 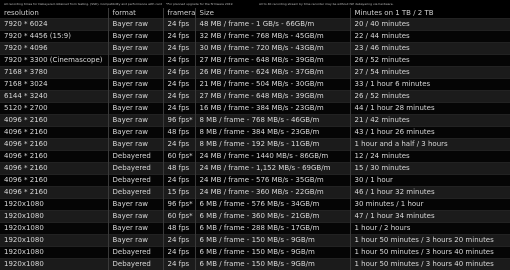 What do you see at coordinates (272, 217) in the screenshot?
I see `cell-size: 6 MB / frame - 360 MB/s - 21GB/m` at bounding box center [272, 217].